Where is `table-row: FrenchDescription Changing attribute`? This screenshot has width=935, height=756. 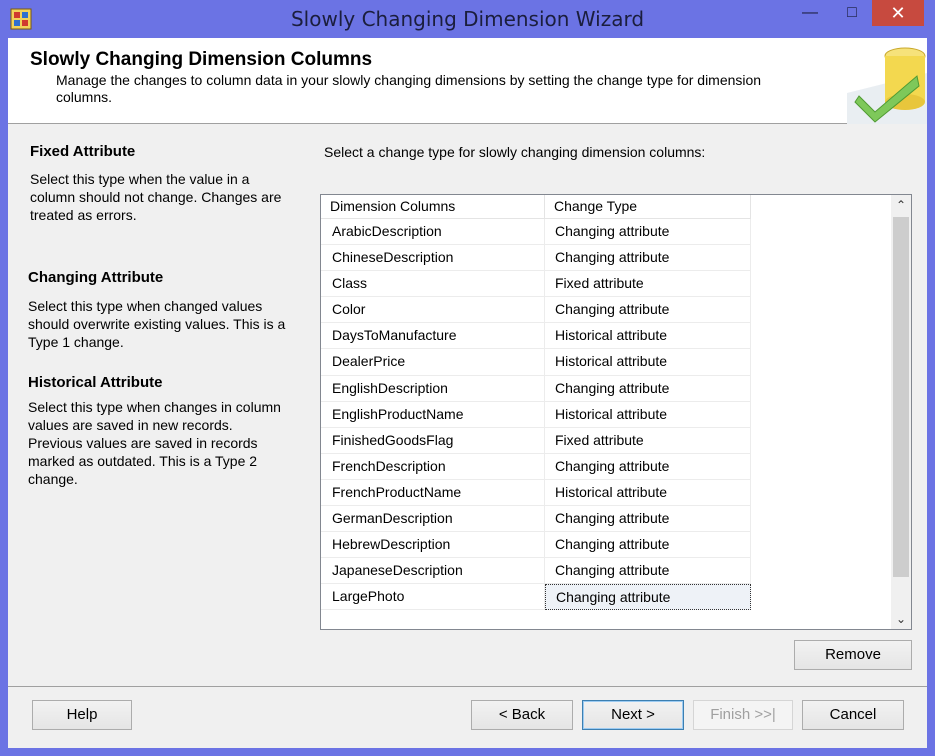 table-row: FrenchDescription Changing attribute is located at coordinates (536, 466).